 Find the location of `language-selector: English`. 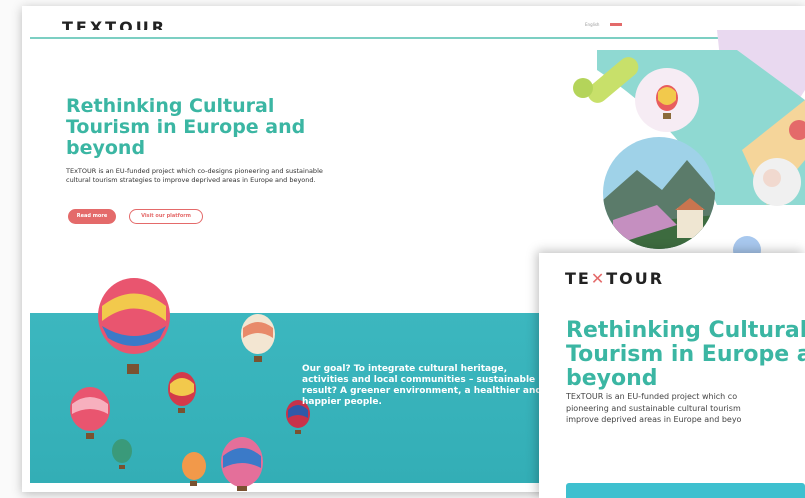

language-selector: English is located at coordinates (592, 24).